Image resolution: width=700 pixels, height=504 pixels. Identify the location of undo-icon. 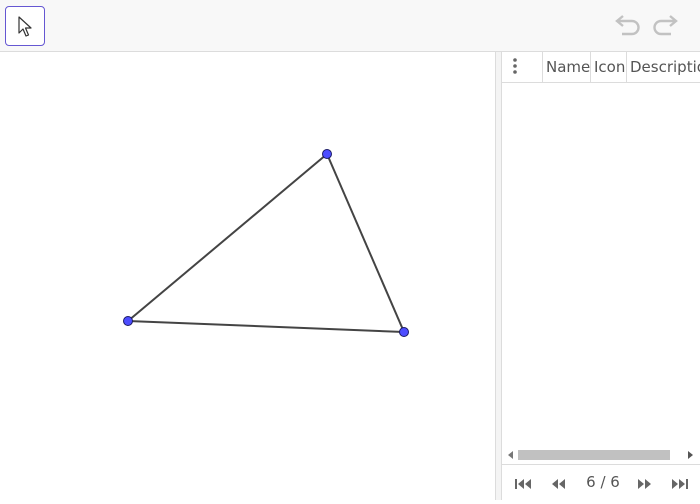
(628, 26).